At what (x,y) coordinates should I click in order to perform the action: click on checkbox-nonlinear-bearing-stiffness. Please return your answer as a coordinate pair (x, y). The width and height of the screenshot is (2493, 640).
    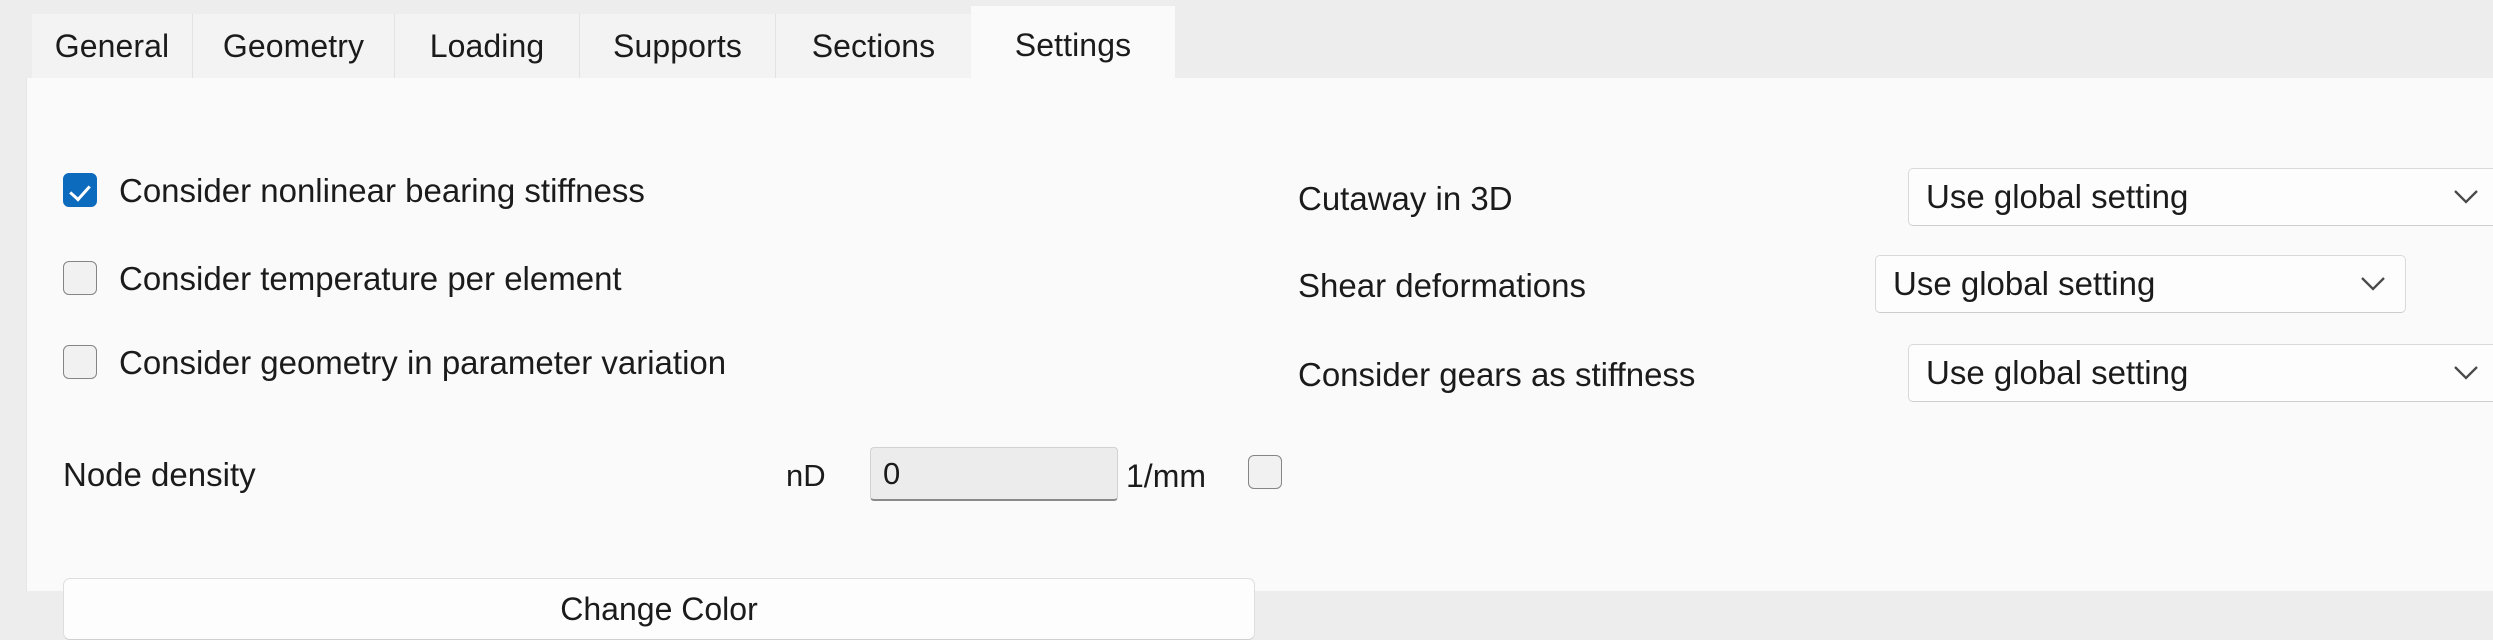
    Looking at the image, I should click on (80, 190).